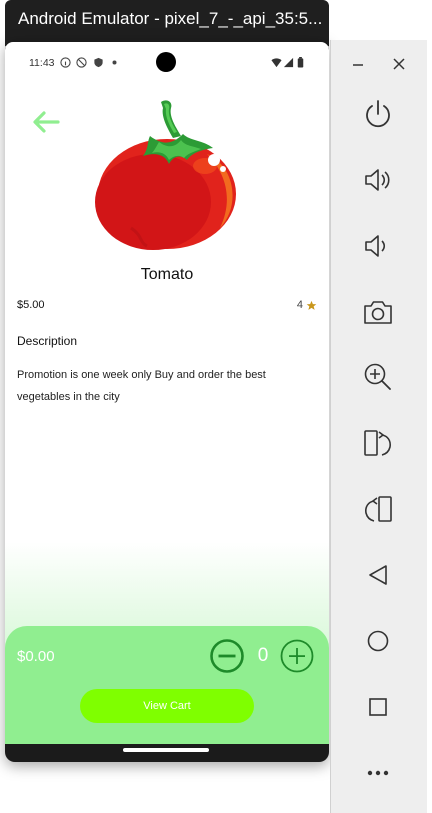 The image size is (432, 813). What do you see at coordinates (378, 443) in the screenshot?
I see `rotate-left-icon` at bounding box center [378, 443].